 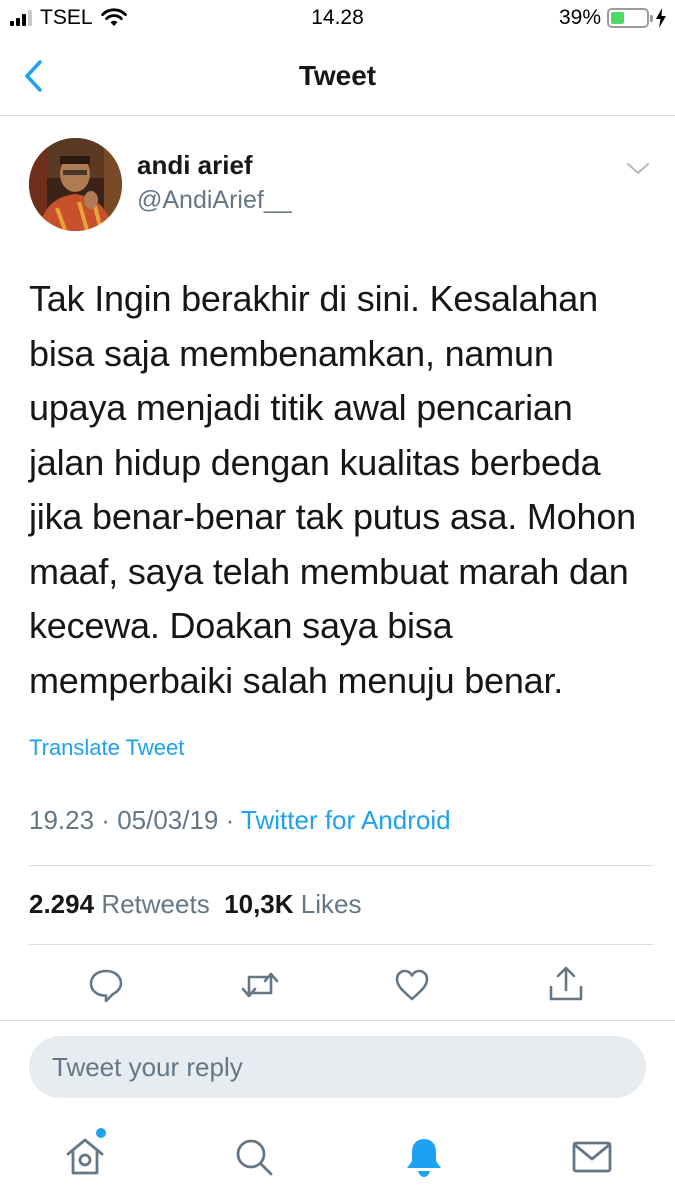 What do you see at coordinates (106, 985) in the screenshot?
I see `reply-icon` at bounding box center [106, 985].